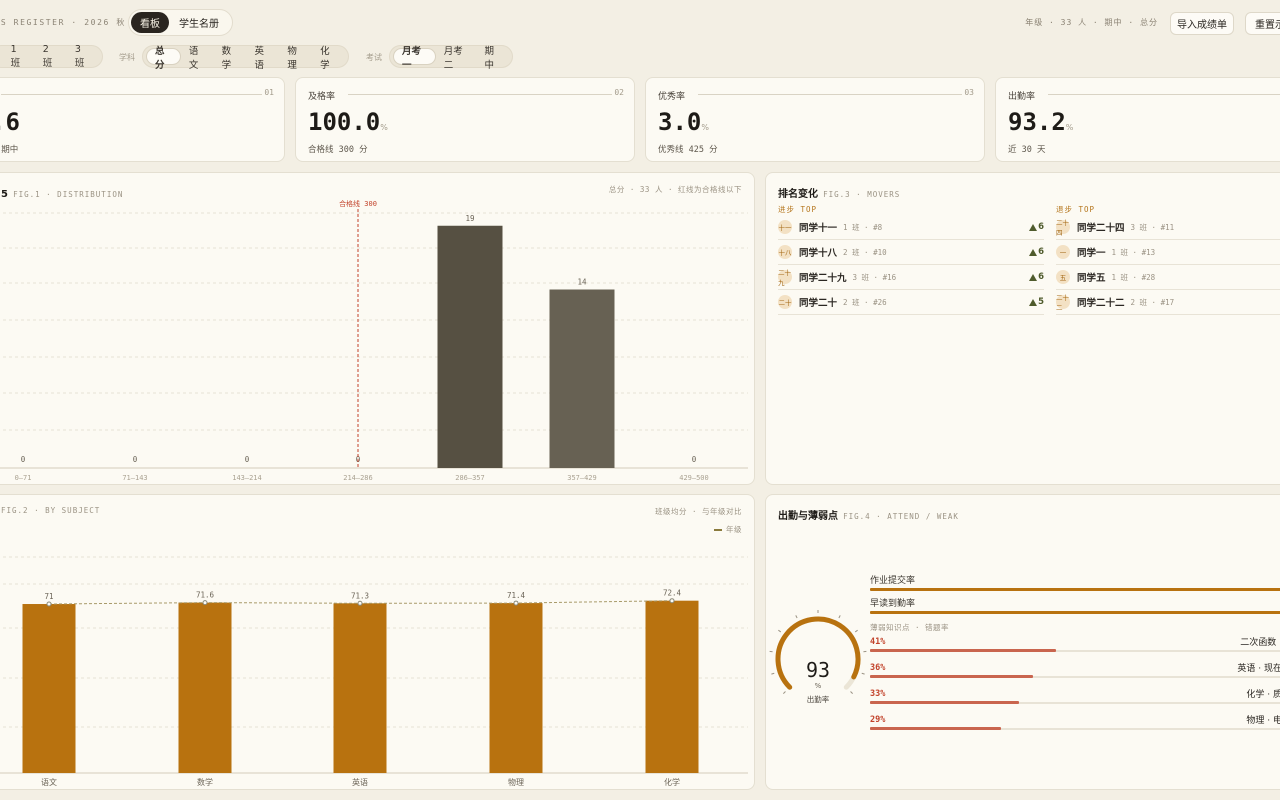  What do you see at coordinates (672, 593) in the screenshot?
I see `bar-value-label: 72.4` at bounding box center [672, 593].